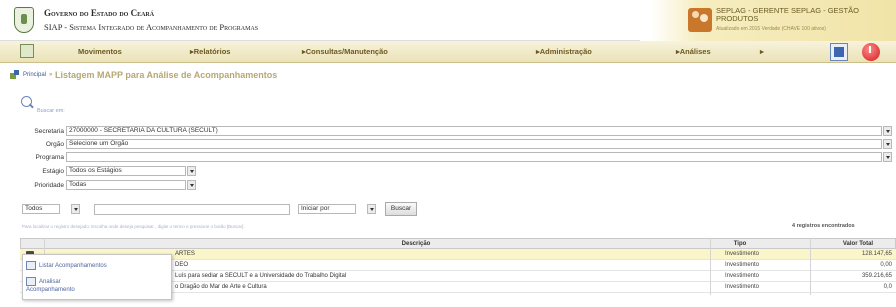 This screenshot has height=307, width=896. I want to click on menu-item-label-line2: Acompanhamento, so click(50, 290).